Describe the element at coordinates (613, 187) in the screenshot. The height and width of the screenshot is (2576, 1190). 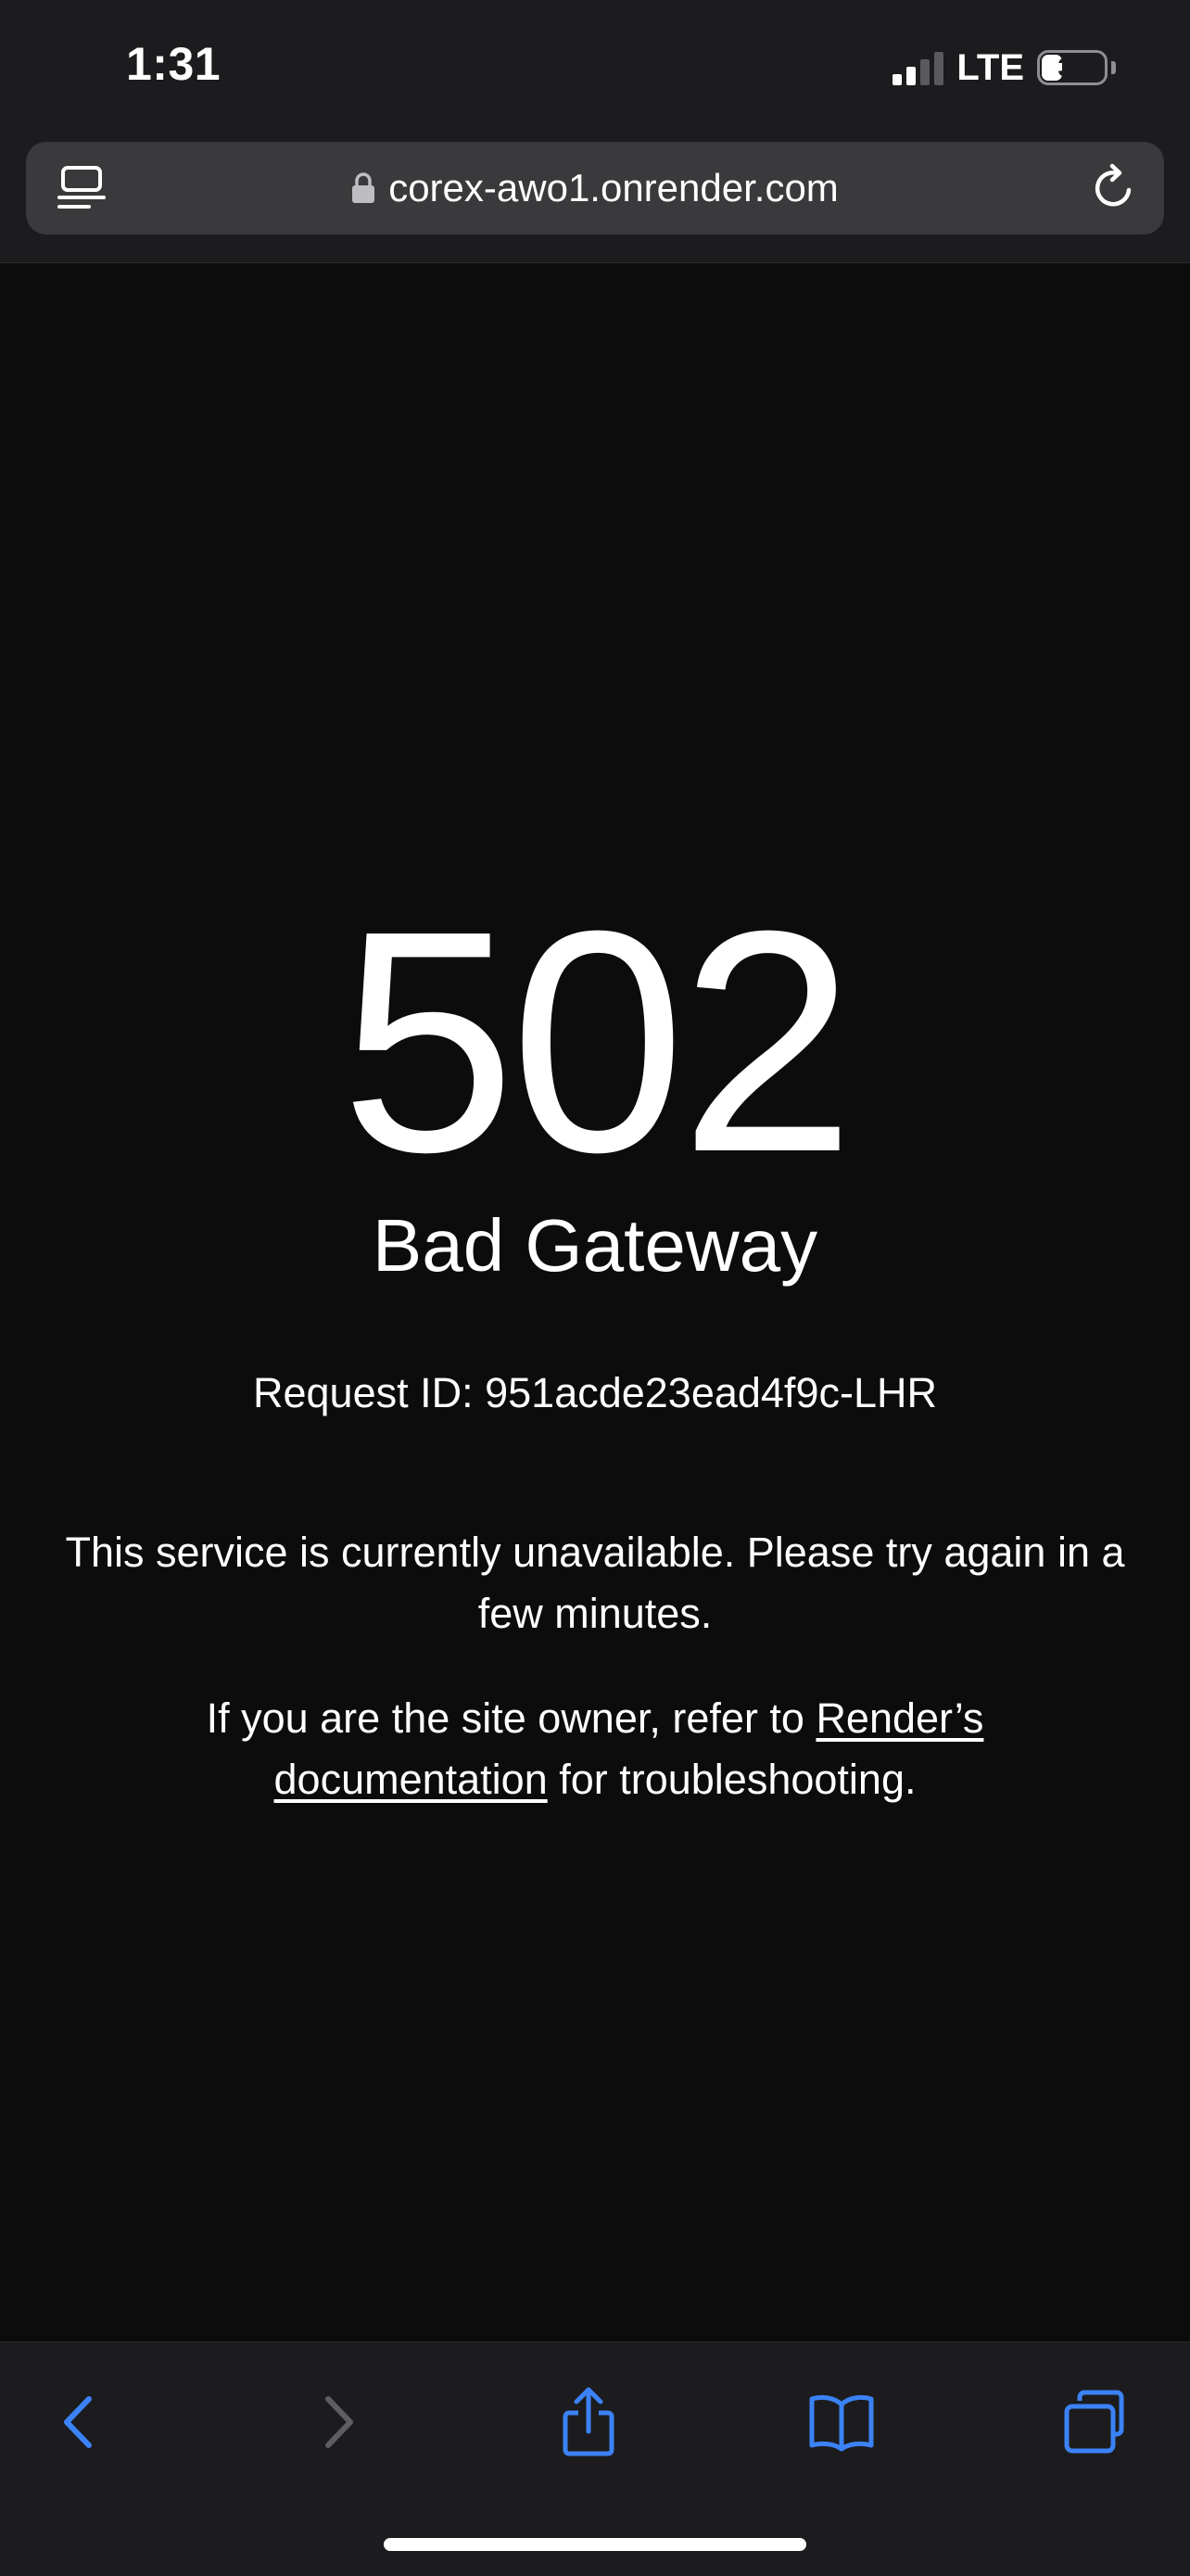
I see `url-text: corex-awo1.onrender.com` at that location.